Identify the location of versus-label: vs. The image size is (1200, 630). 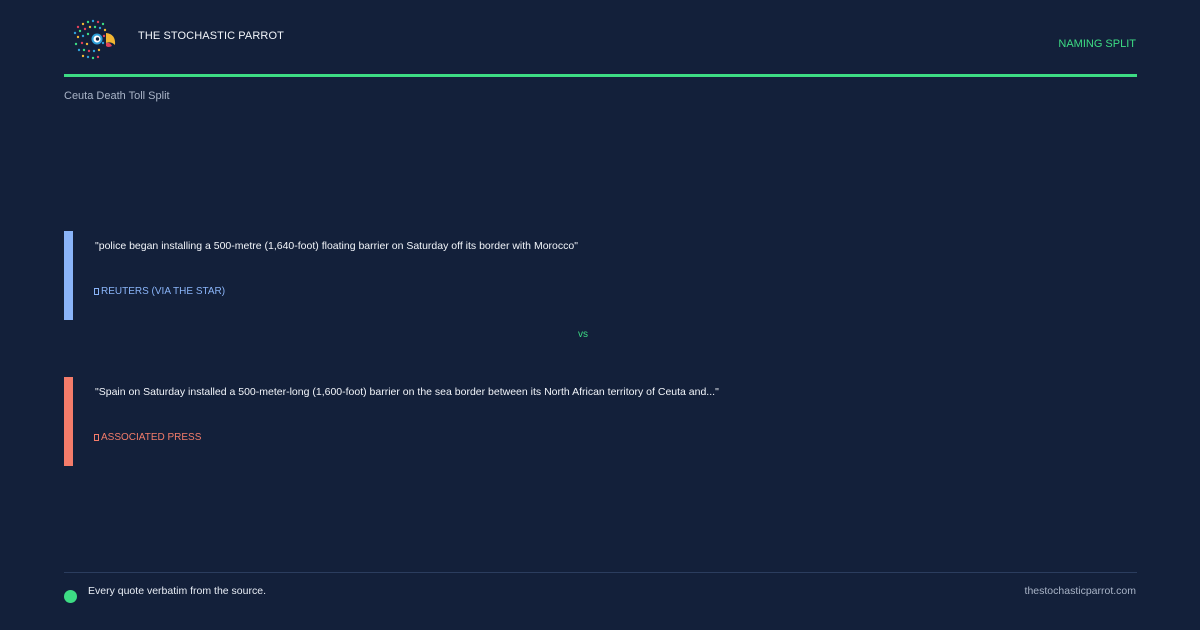
(583, 334).